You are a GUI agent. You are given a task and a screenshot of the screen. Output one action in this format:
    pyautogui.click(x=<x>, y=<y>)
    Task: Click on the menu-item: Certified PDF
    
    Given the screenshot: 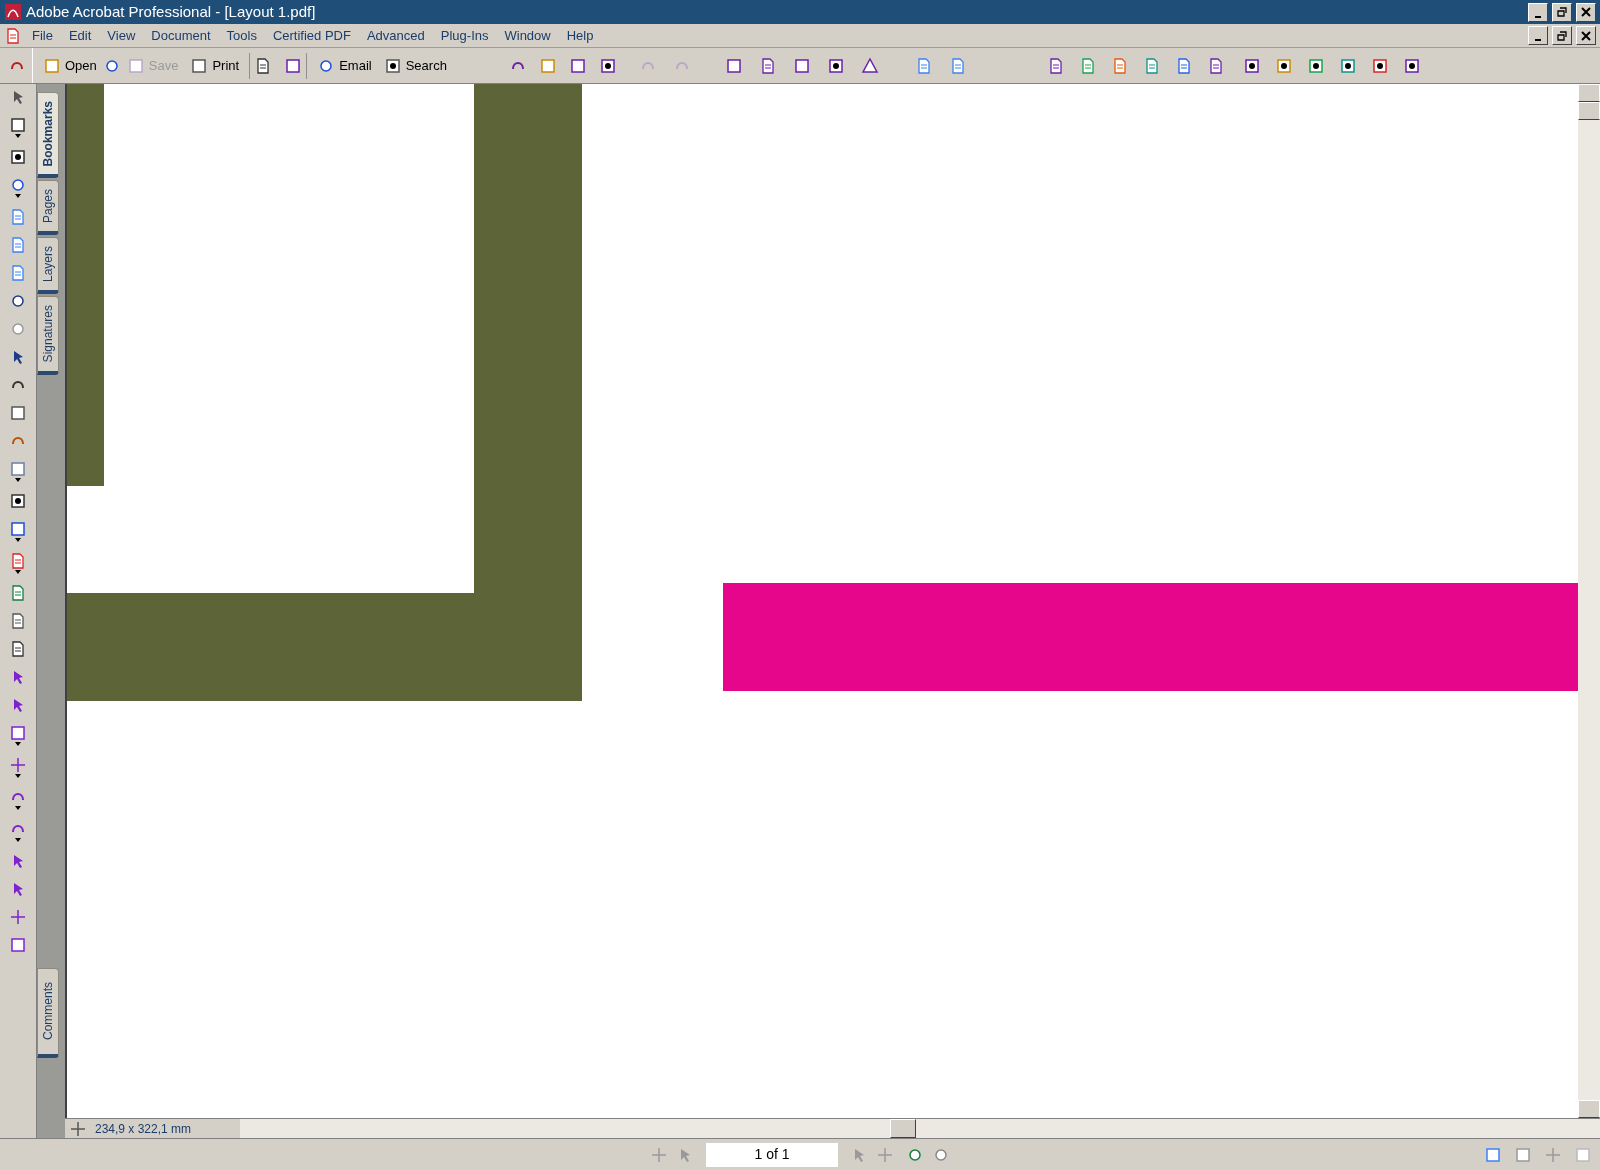 What is the action you would take?
    pyautogui.click(x=311, y=35)
    